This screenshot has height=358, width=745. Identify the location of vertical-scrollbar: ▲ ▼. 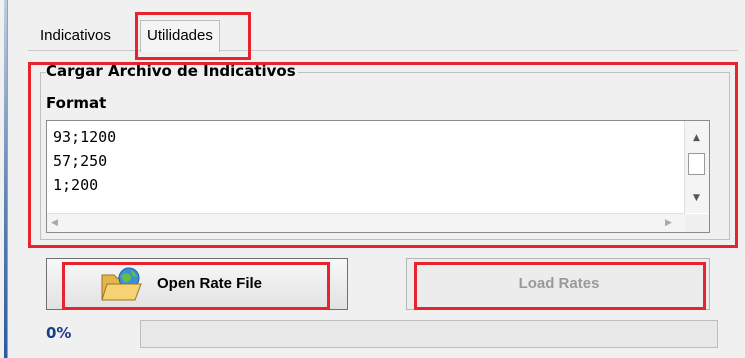
(696, 167).